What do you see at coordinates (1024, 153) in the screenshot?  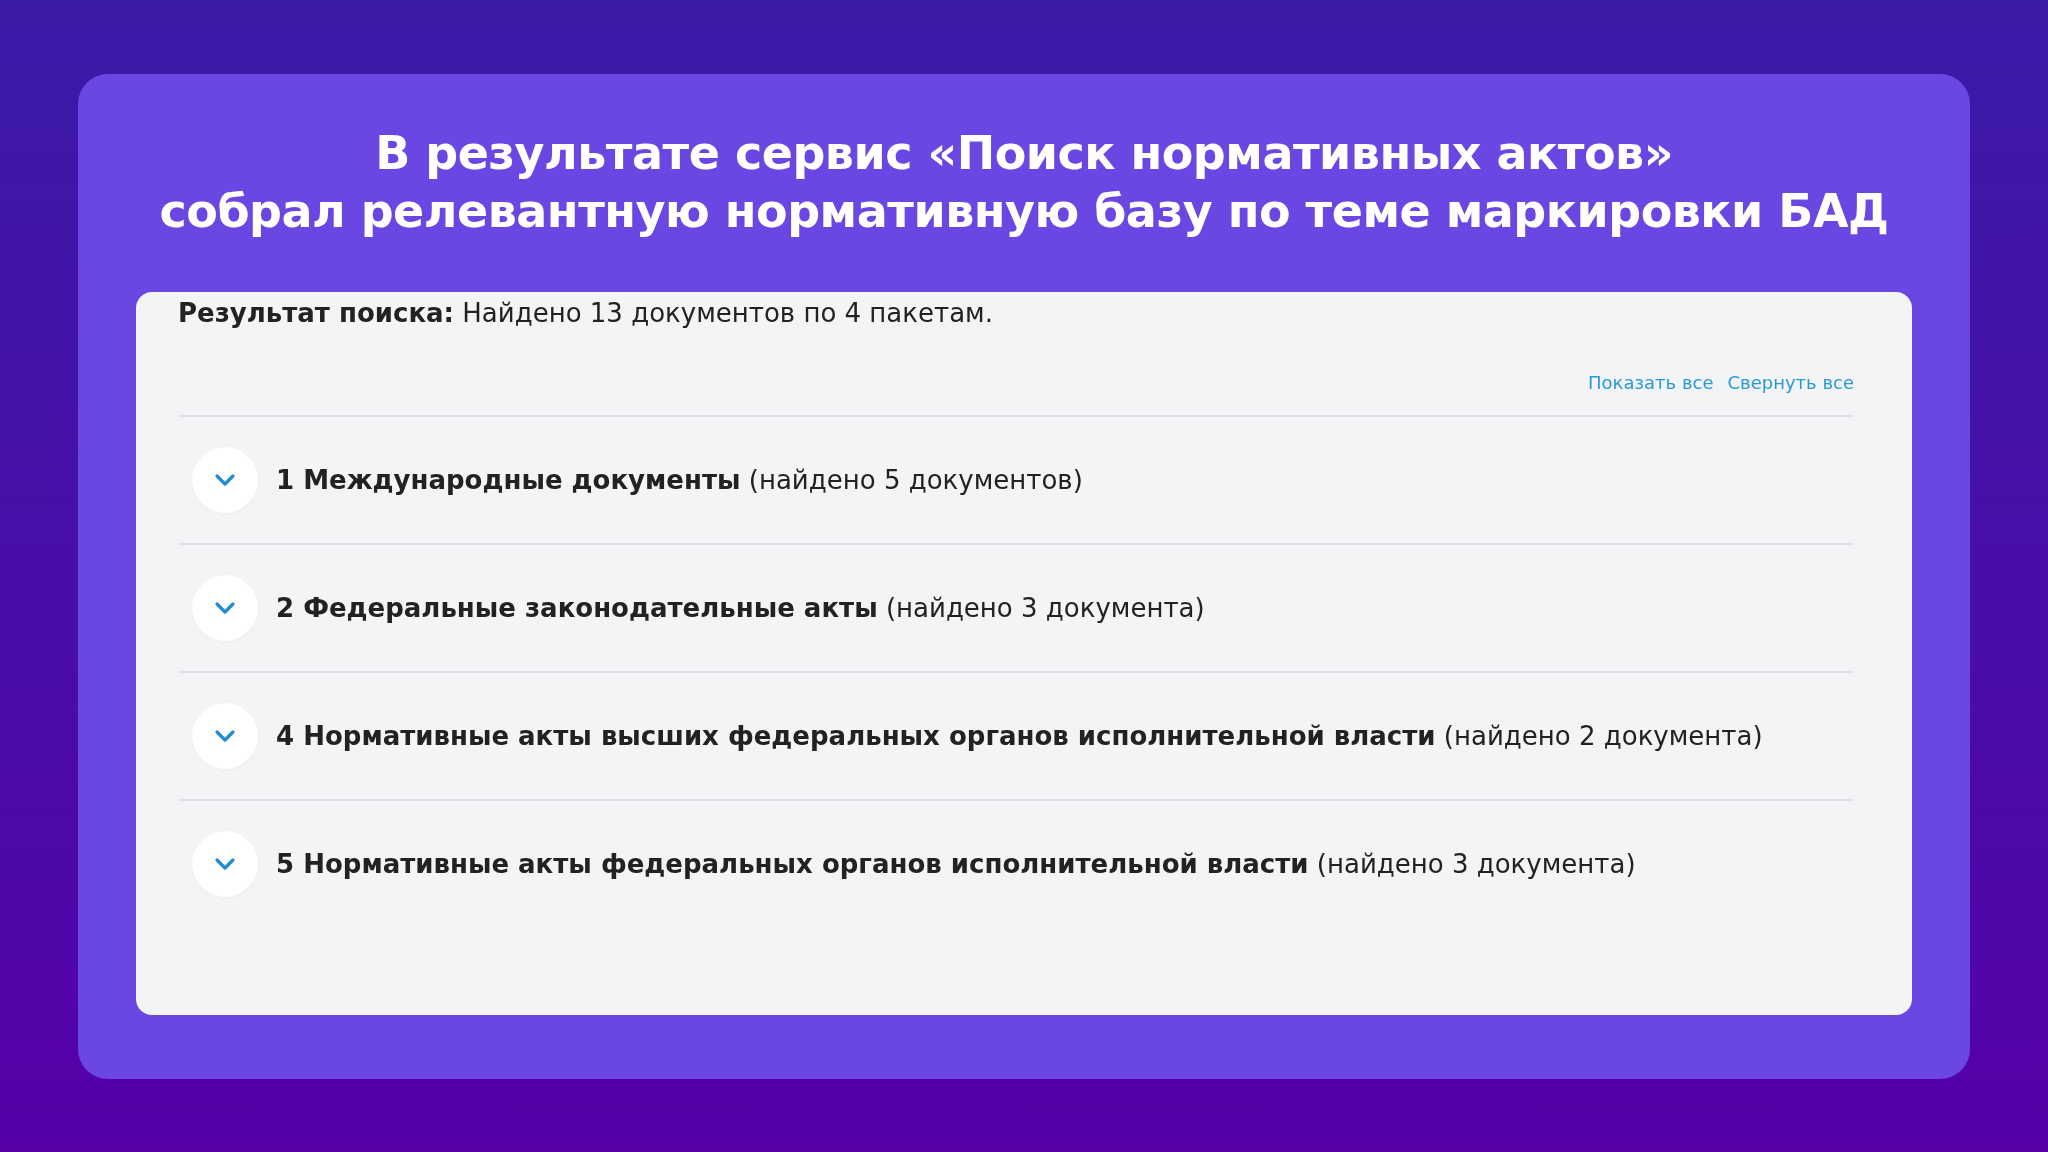 I see `slide-title: В результате сервис «Поиск нормативных актов»` at bounding box center [1024, 153].